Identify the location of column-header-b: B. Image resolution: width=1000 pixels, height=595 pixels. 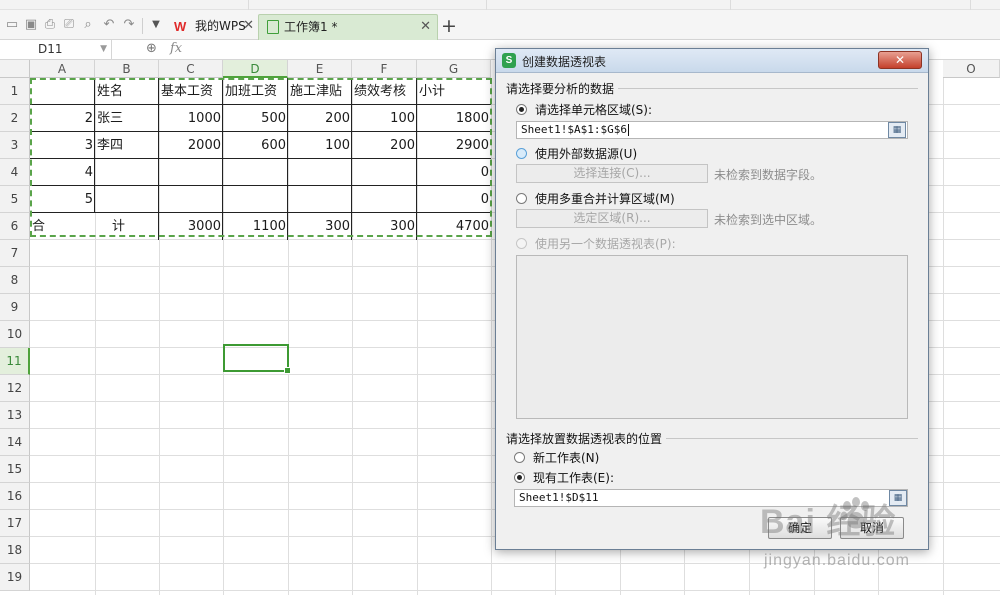
(127, 69).